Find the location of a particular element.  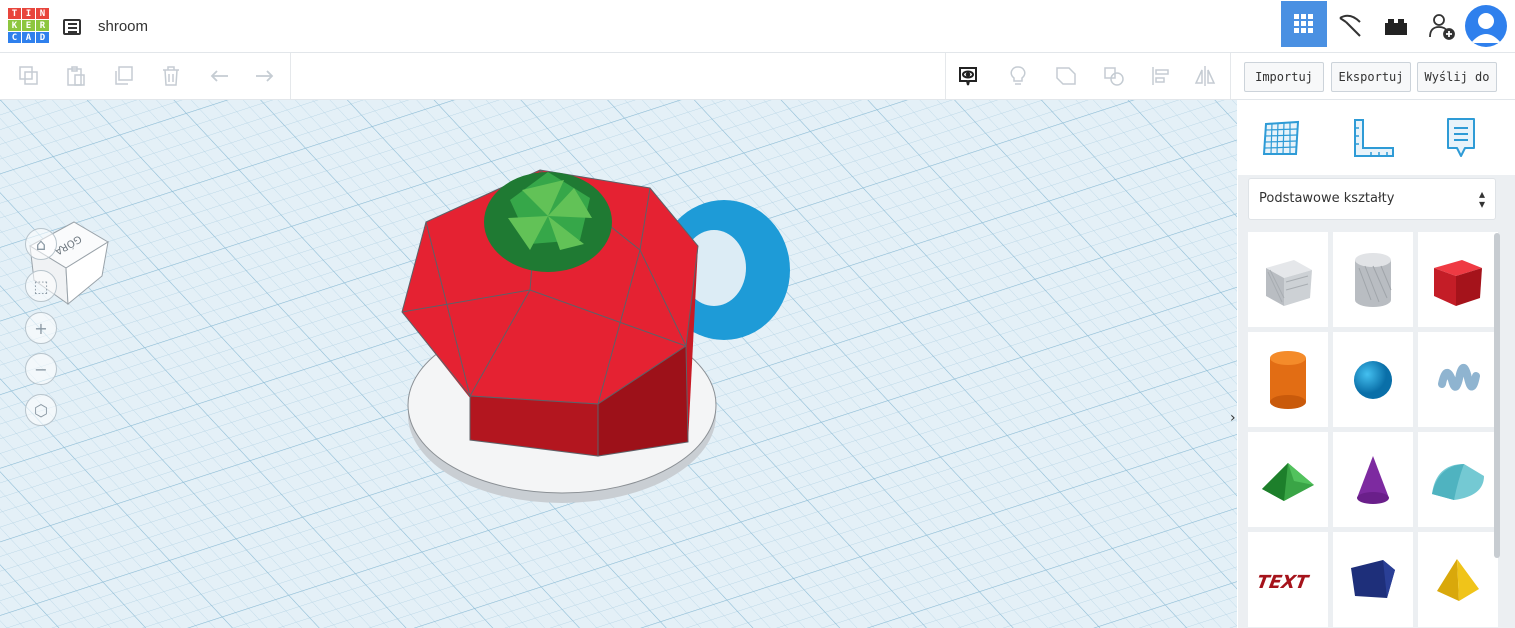

logo-letter: E is located at coordinates (28, 25).